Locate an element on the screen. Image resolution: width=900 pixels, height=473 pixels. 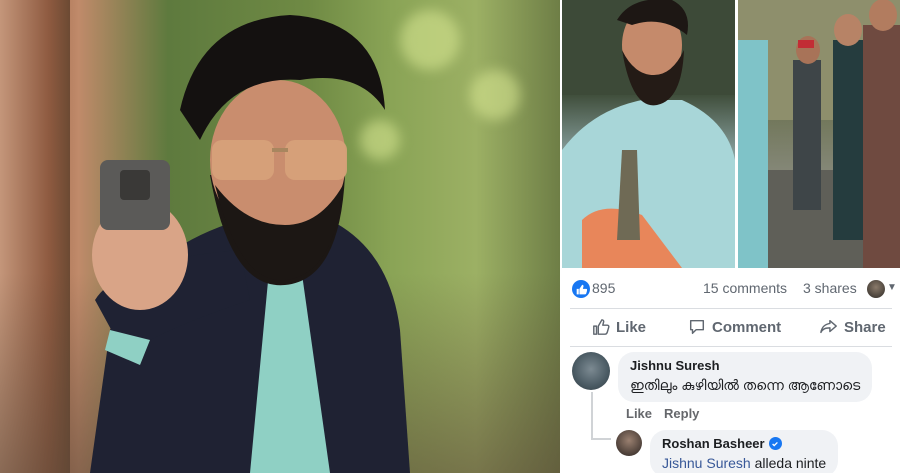
comment-icon is located at coordinates (697, 327).